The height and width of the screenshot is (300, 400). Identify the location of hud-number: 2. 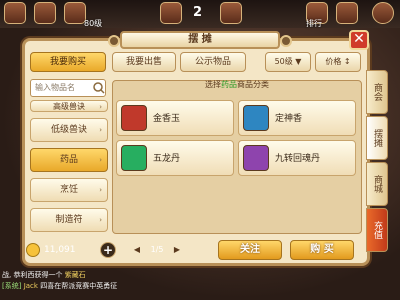
(198, 12).